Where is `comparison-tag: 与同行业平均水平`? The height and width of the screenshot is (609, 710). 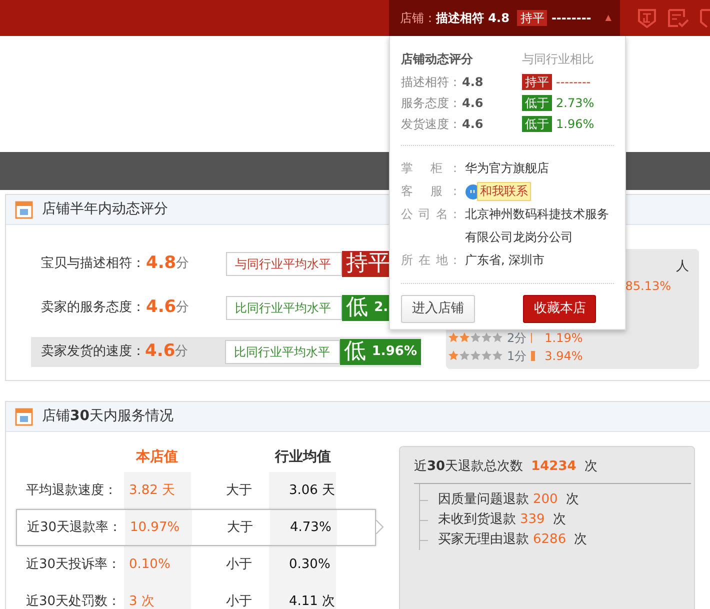
comparison-tag: 与同行业平均水平 is located at coordinates (284, 264).